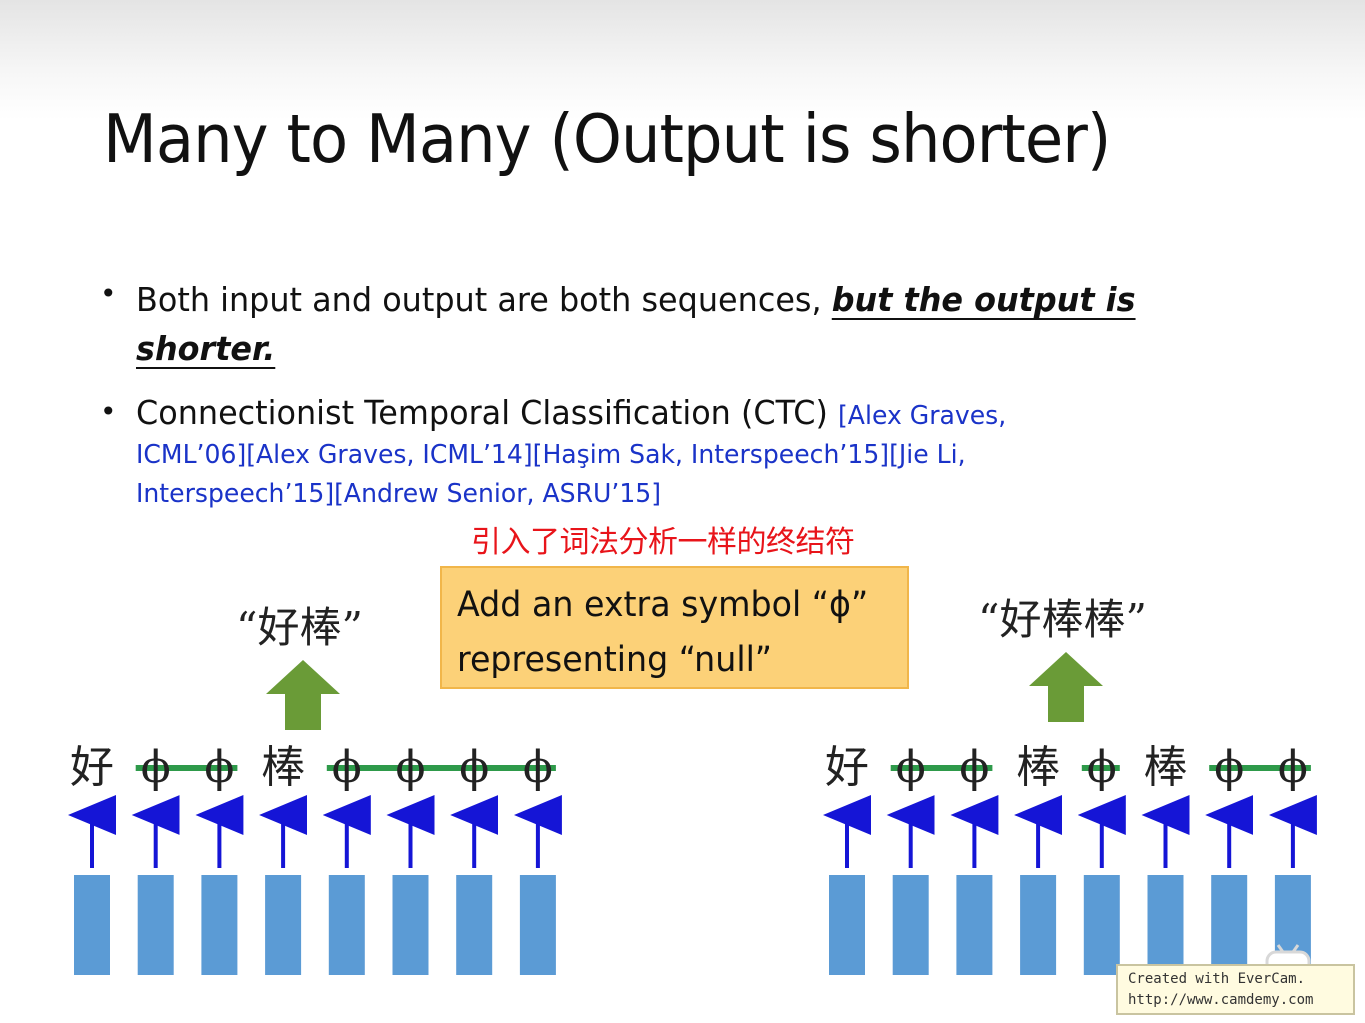 The height and width of the screenshot is (1023, 1365). What do you see at coordinates (1221, 1000) in the screenshot?
I see `watermark-line-2: http://www.camdemy.com` at bounding box center [1221, 1000].